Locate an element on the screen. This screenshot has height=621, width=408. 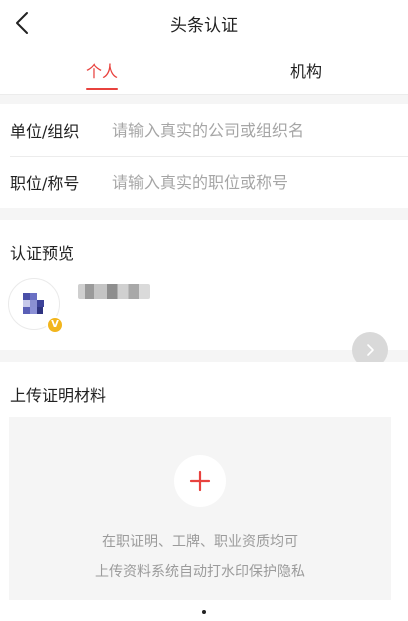
position-label: 职位/称号 is located at coordinates (45, 183).